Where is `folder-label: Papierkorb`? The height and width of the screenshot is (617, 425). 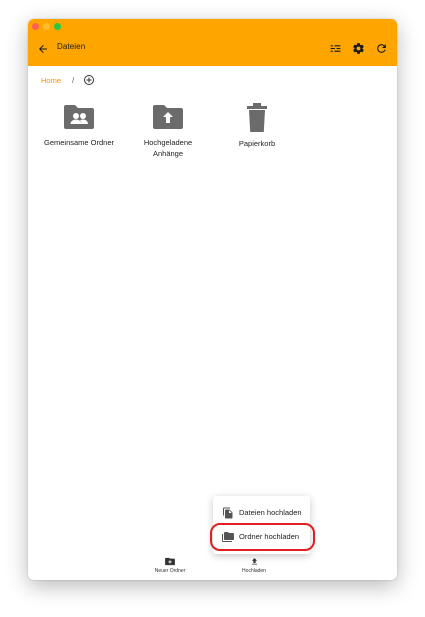 folder-label: Papierkorb is located at coordinates (257, 143).